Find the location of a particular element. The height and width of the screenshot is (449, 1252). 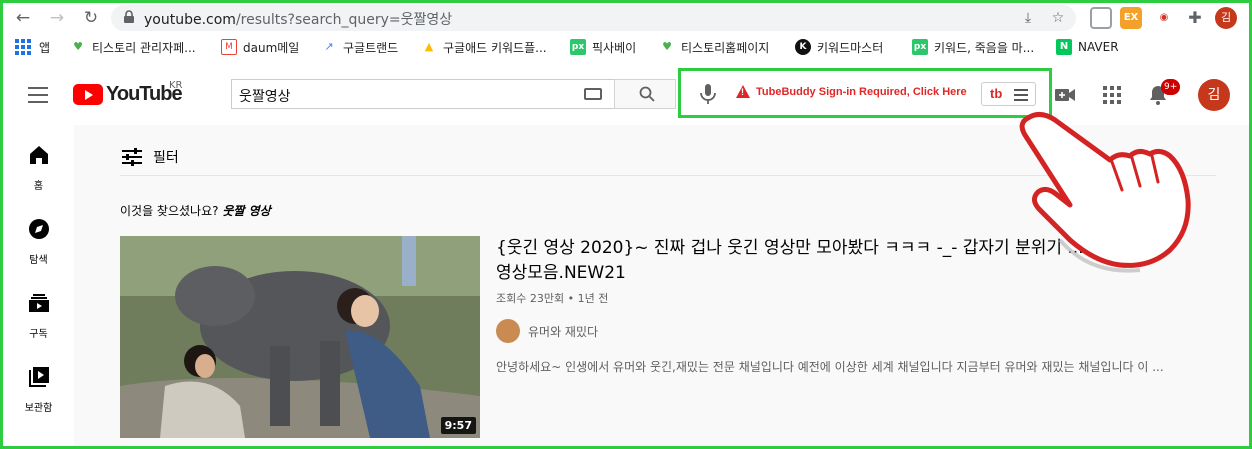

lock-icon is located at coordinates (129, 16).